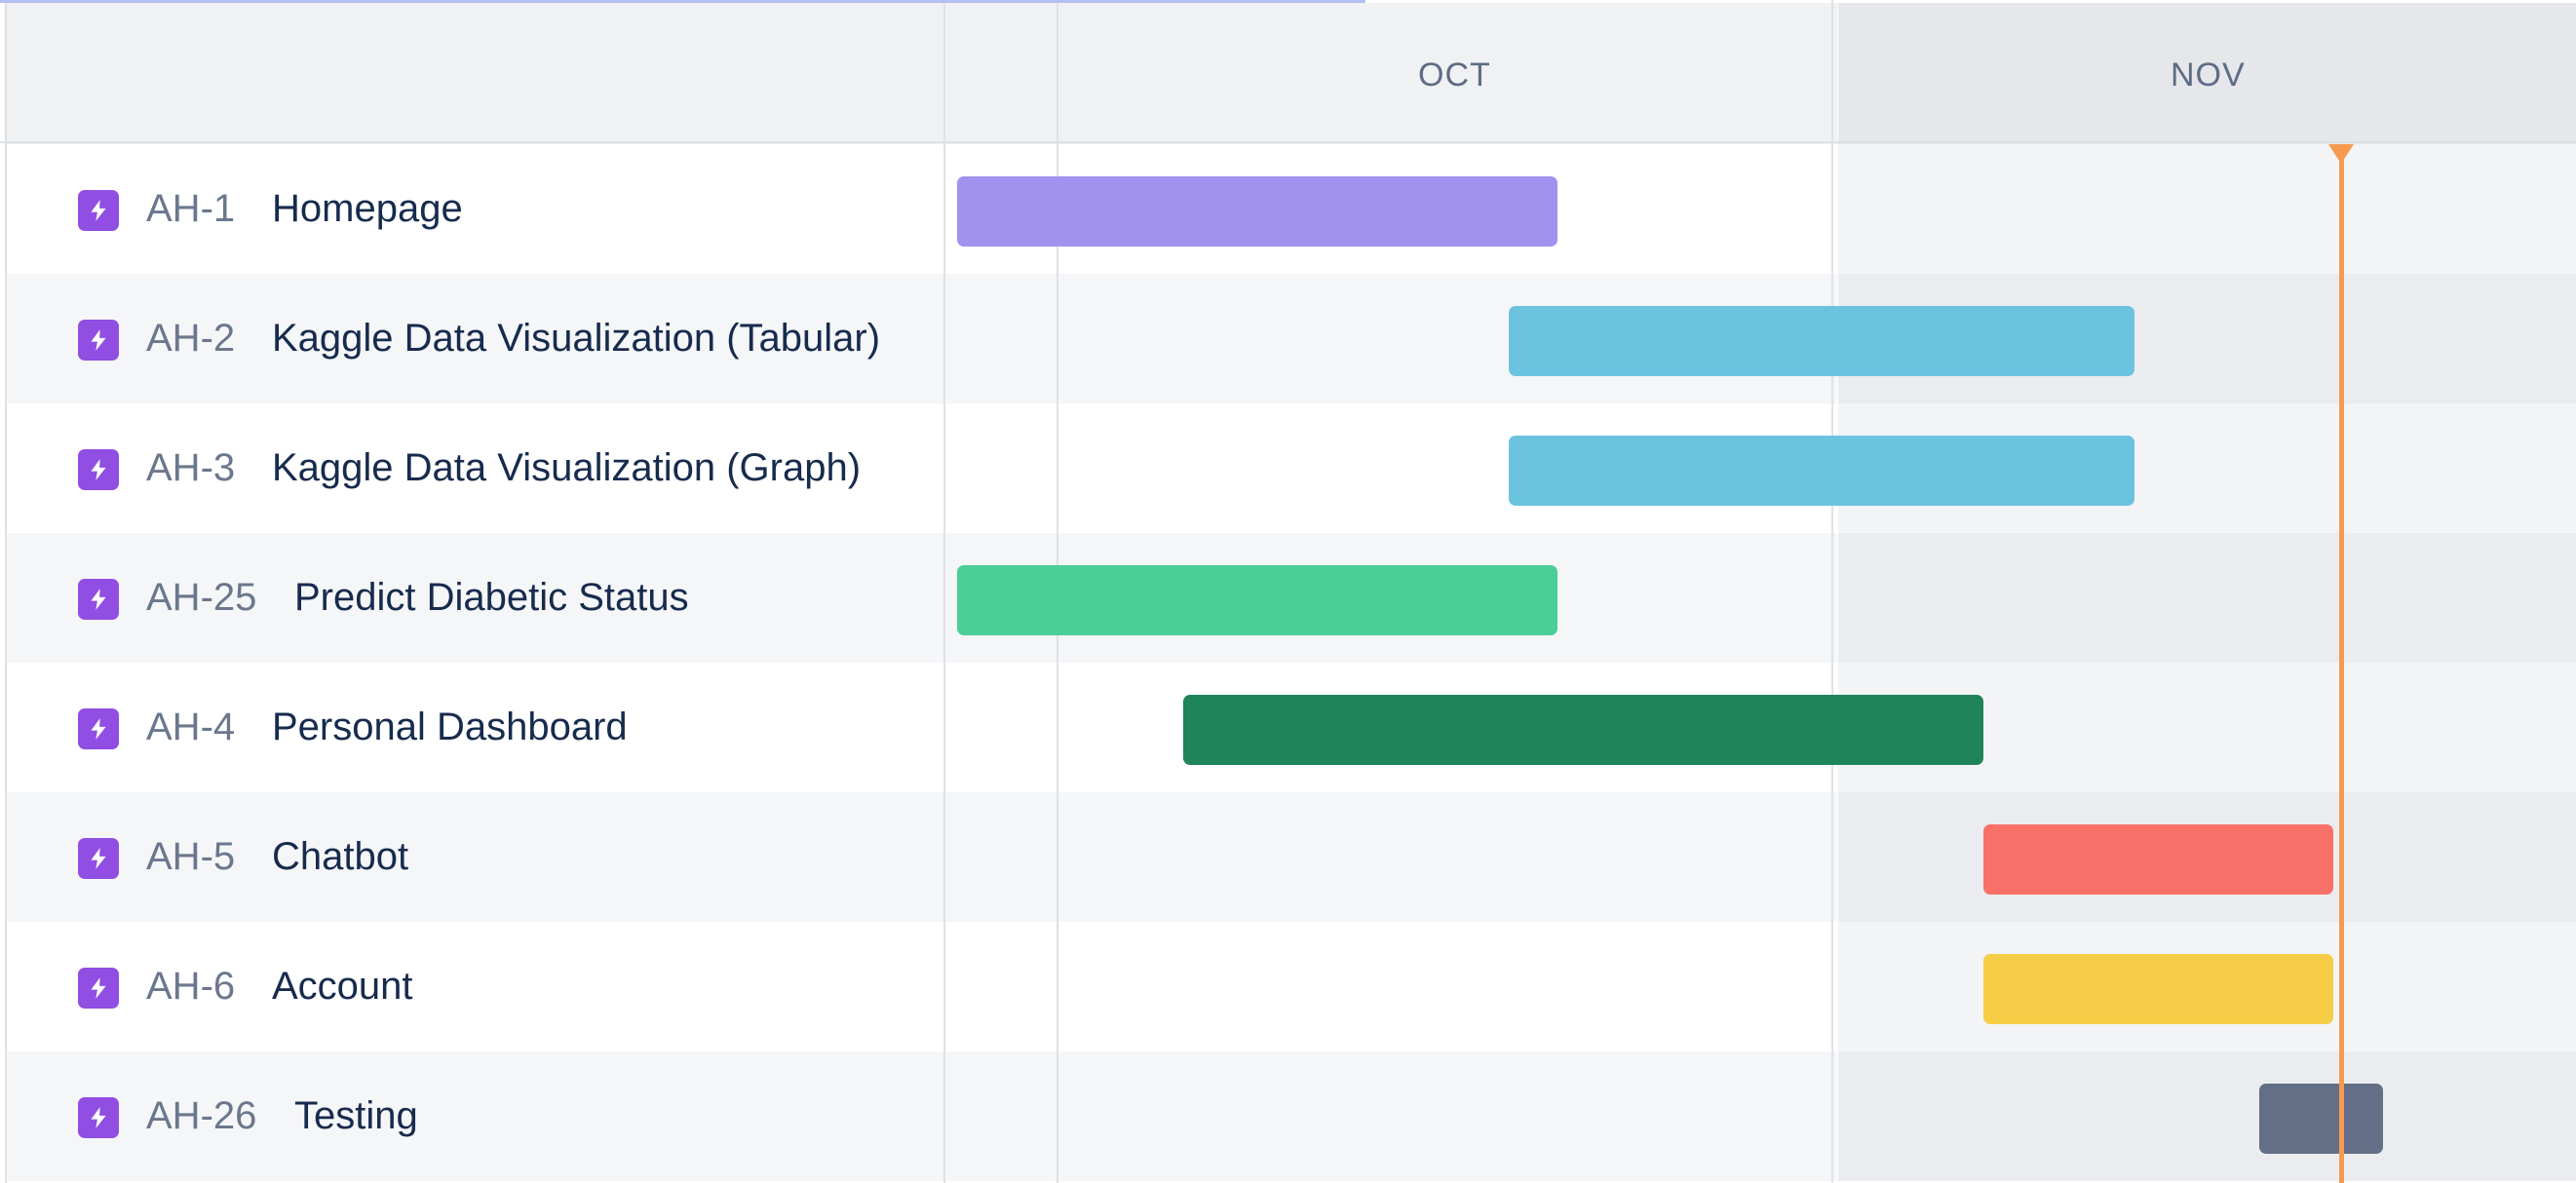 The width and height of the screenshot is (2576, 1183). What do you see at coordinates (1291, 468) in the screenshot?
I see `table-row: AH-3 Kaggle Data Visualization (Graph)` at bounding box center [1291, 468].